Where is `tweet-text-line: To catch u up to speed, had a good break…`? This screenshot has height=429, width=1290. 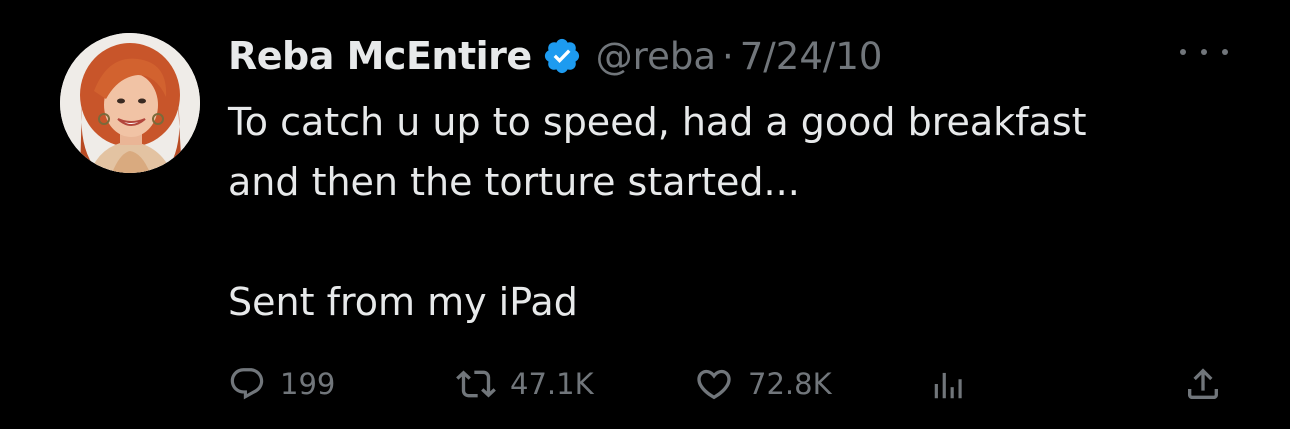
tweet-text-line: To catch u up to speed, had a good break… is located at coordinates (657, 122).